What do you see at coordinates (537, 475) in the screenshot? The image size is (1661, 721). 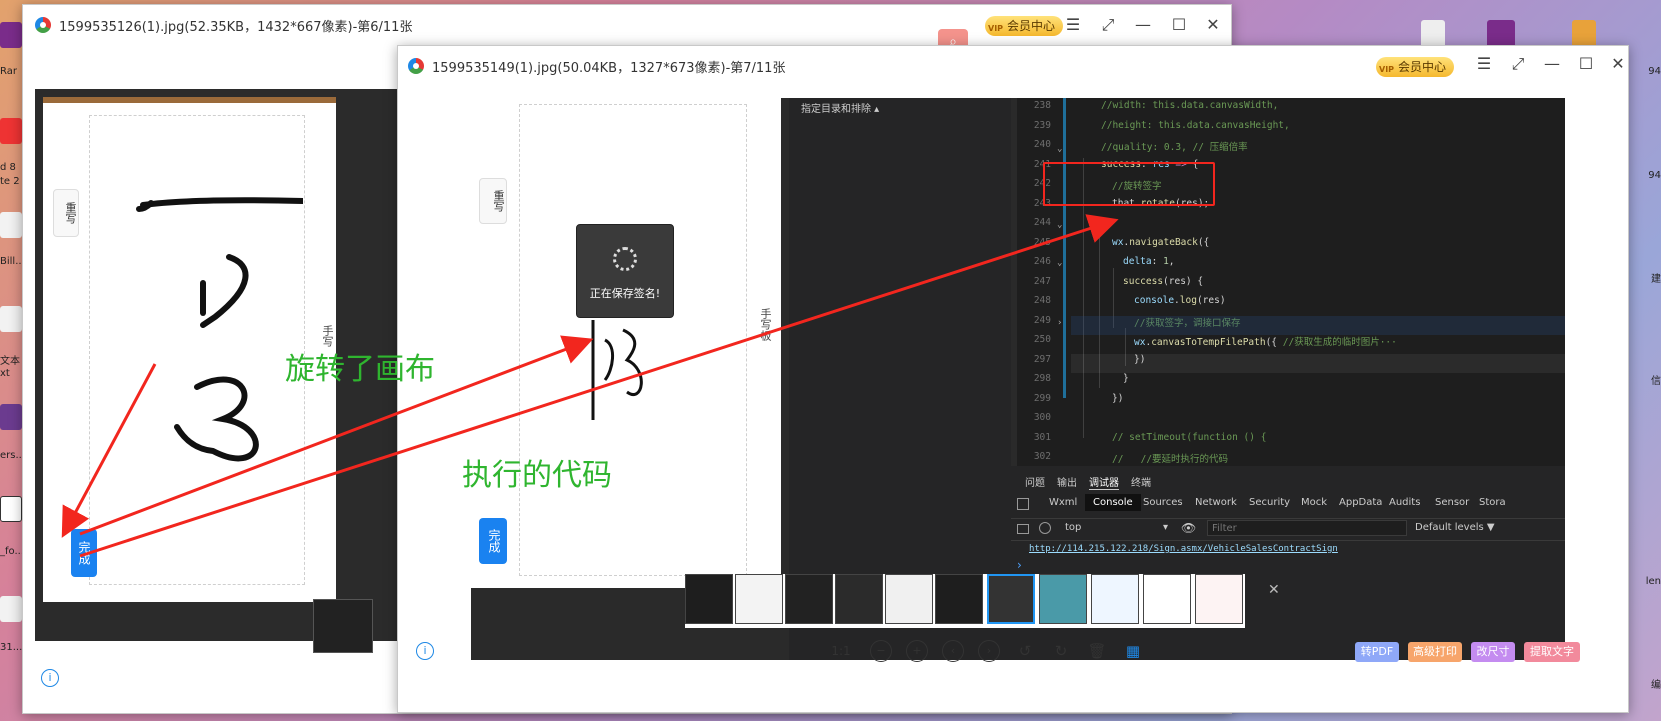 I see `annotation-executed-code: 执行的代码` at bounding box center [537, 475].